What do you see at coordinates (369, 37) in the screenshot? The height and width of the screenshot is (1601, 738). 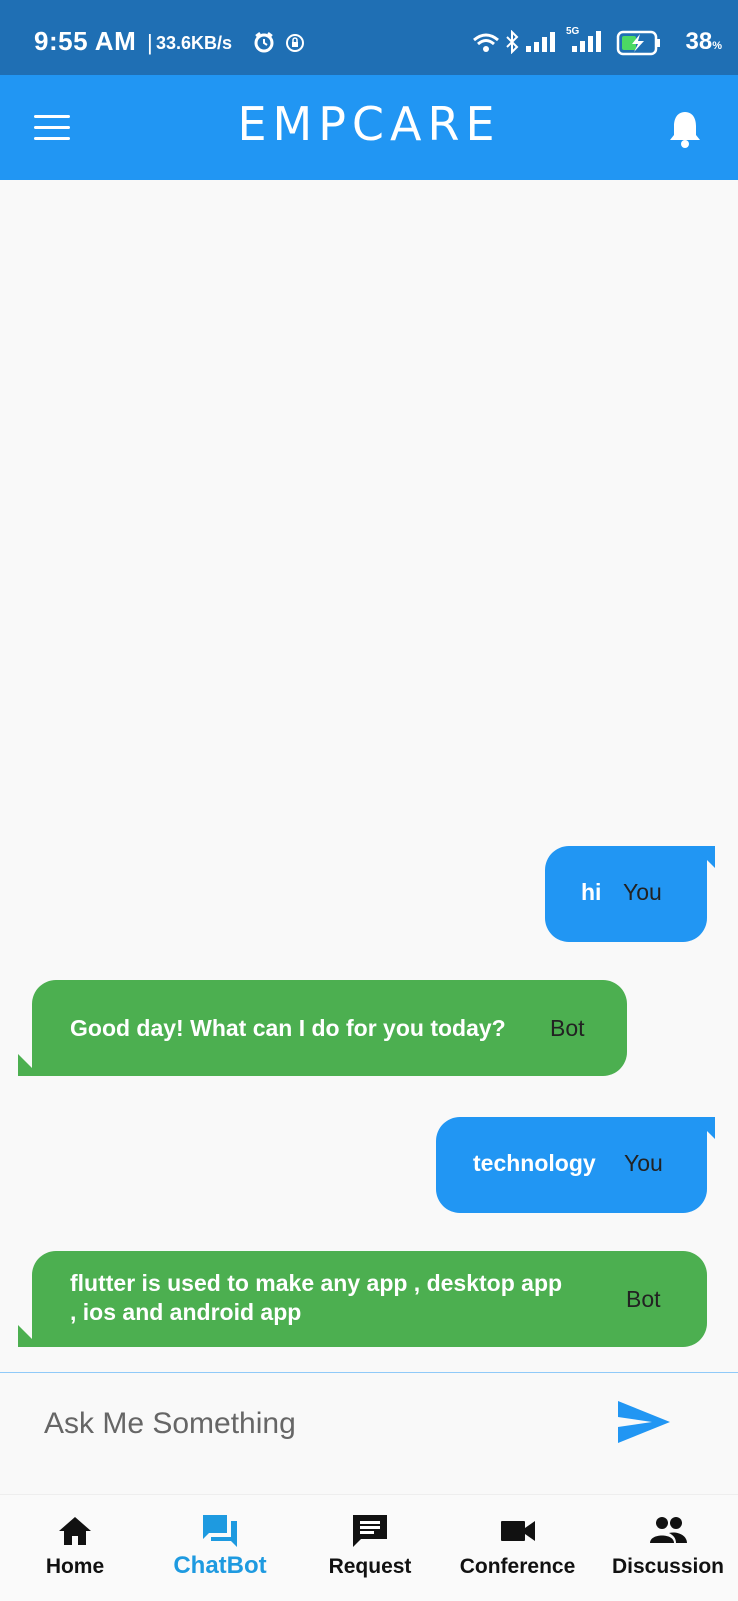 I see `status-bar: 9:55 AM | 33.6KB/s 5G 38%` at bounding box center [369, 37].